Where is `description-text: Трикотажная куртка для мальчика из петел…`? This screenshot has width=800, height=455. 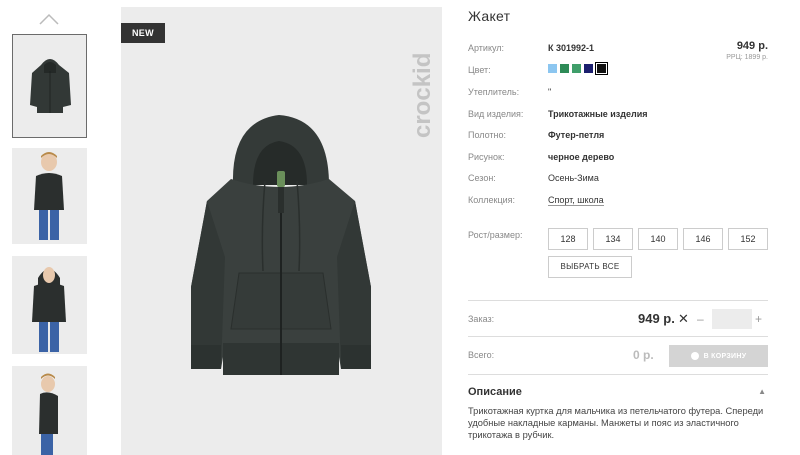
description-text: Трикотажная куртка для мальчика из петел… is located at coordinates (616, 423).